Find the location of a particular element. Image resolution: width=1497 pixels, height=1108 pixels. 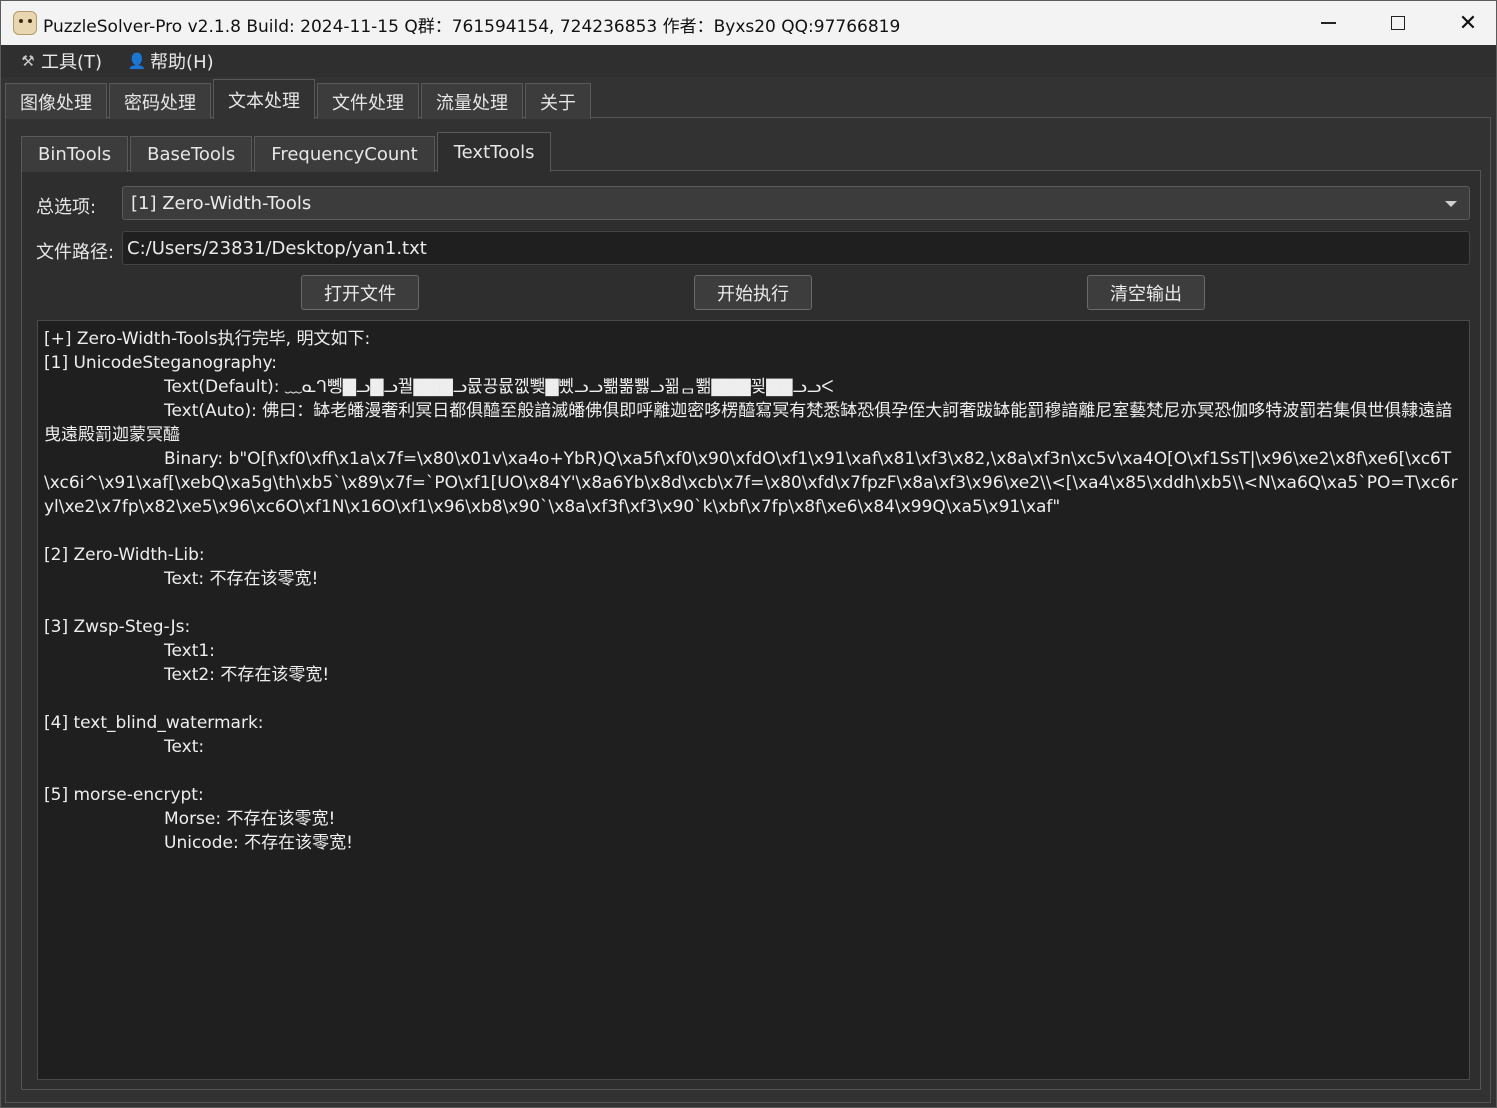

clear-output-button: 清空输出 is located at coordinates (1146, 292).